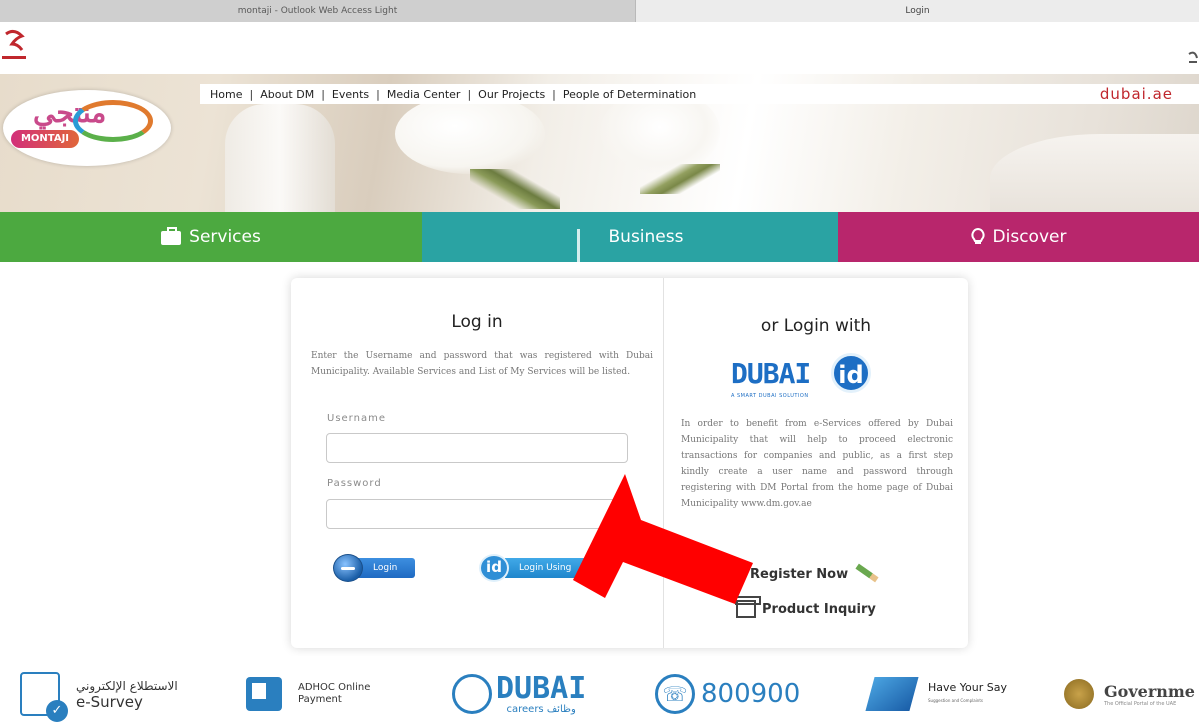  I want to click on login-button-label: Login, so click(385, 568).